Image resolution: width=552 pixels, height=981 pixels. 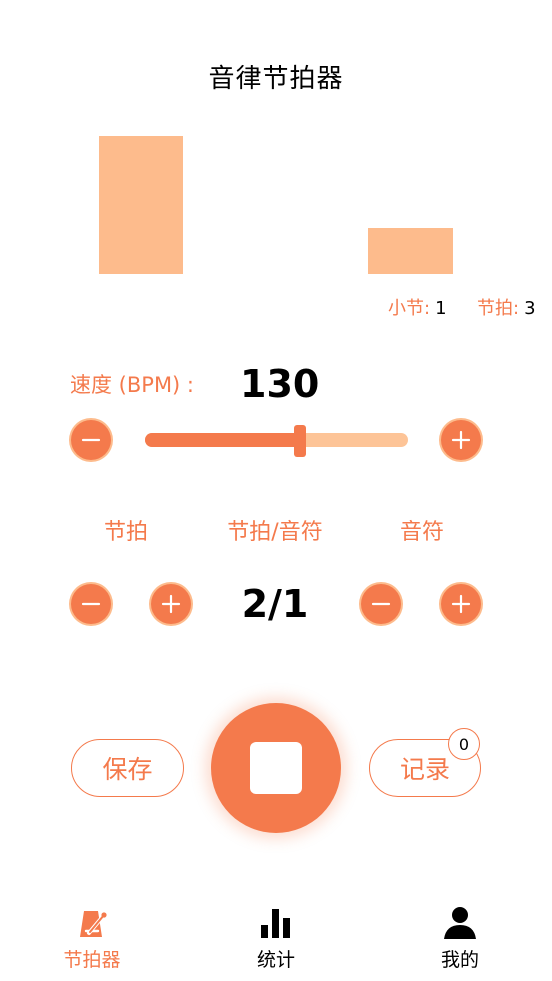 I want to click on measure-label: 小节:, so click(x=409, y=308).